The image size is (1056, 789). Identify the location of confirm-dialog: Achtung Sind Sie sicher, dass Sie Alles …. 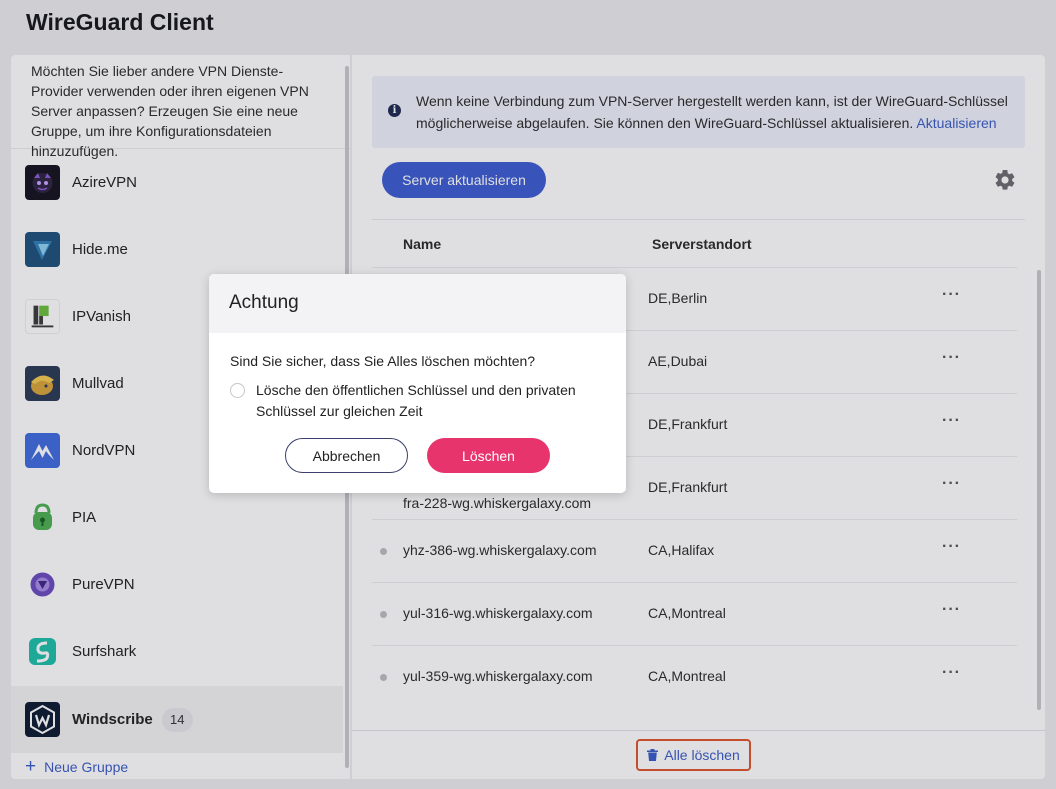
(417, 383).